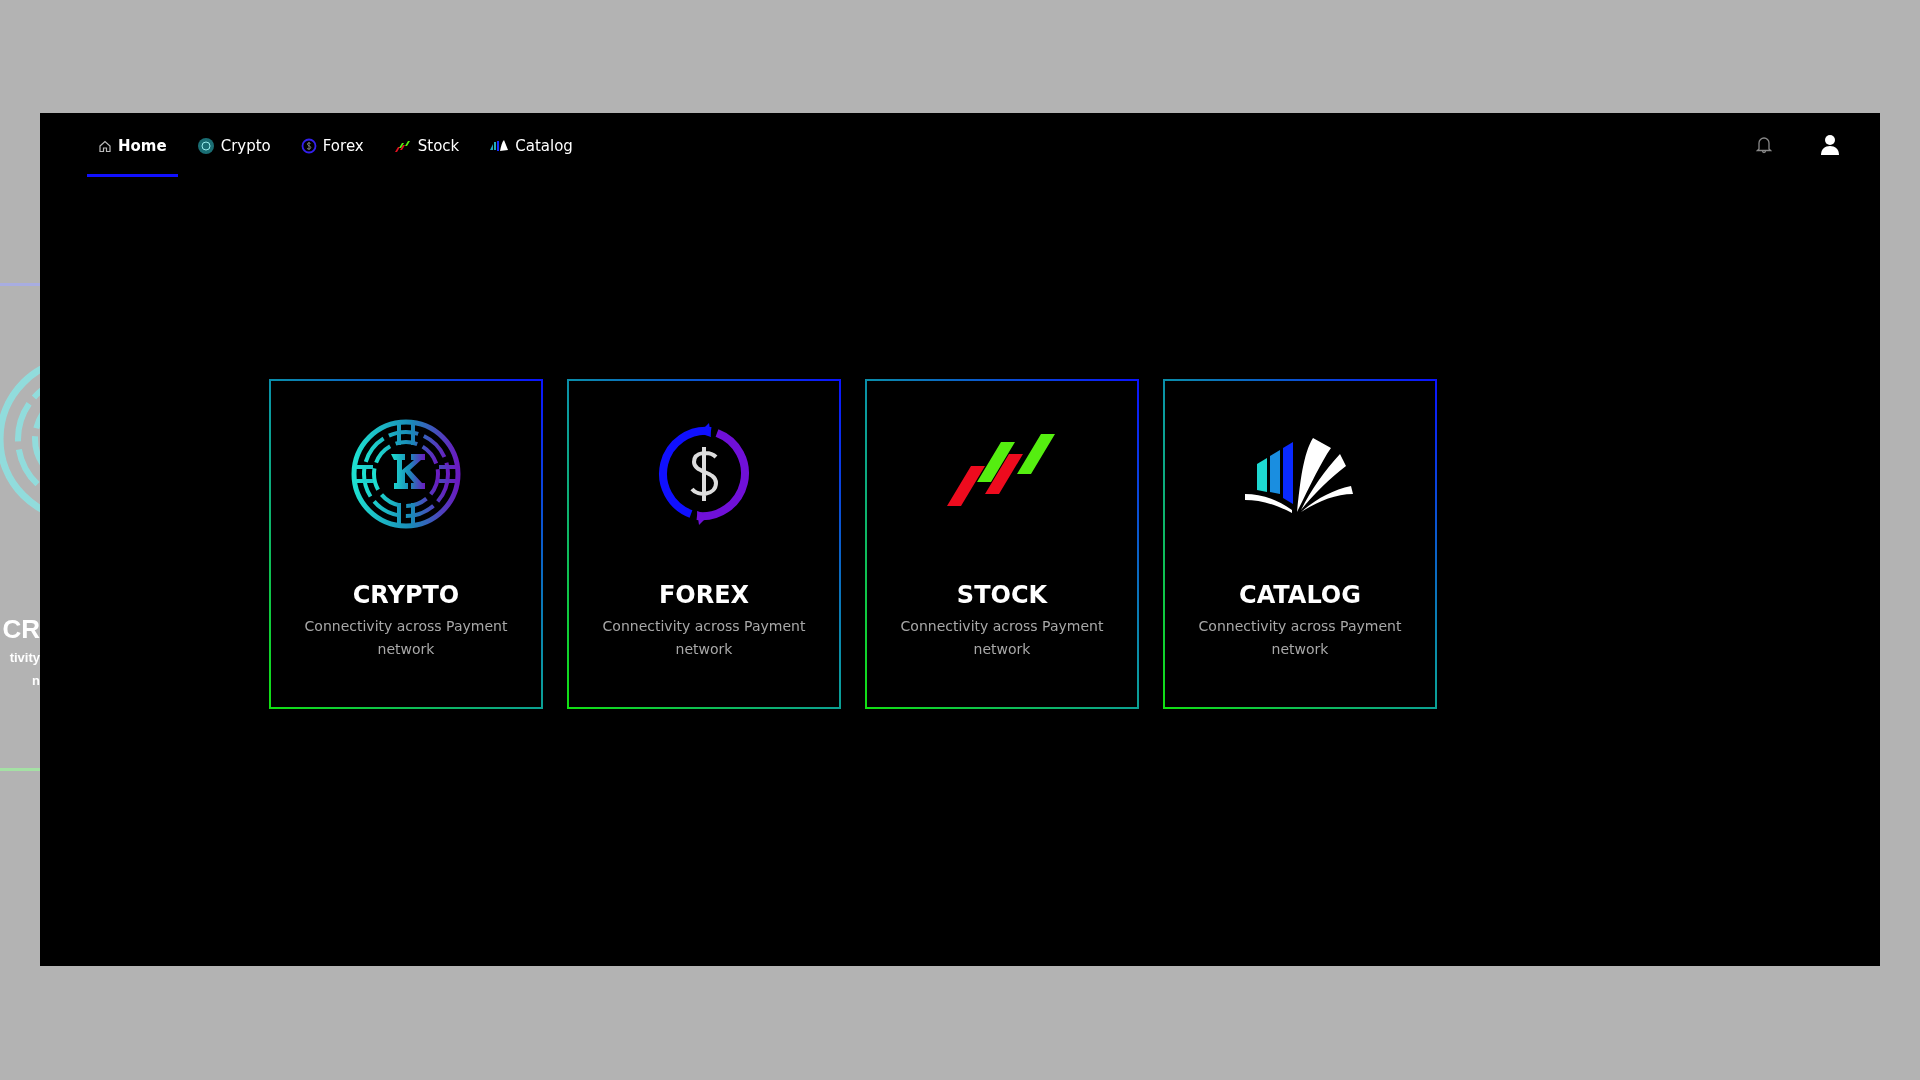 The height and width of the screenshot is (1080, 1920). I want to click on home-icon, so click(105, 145).